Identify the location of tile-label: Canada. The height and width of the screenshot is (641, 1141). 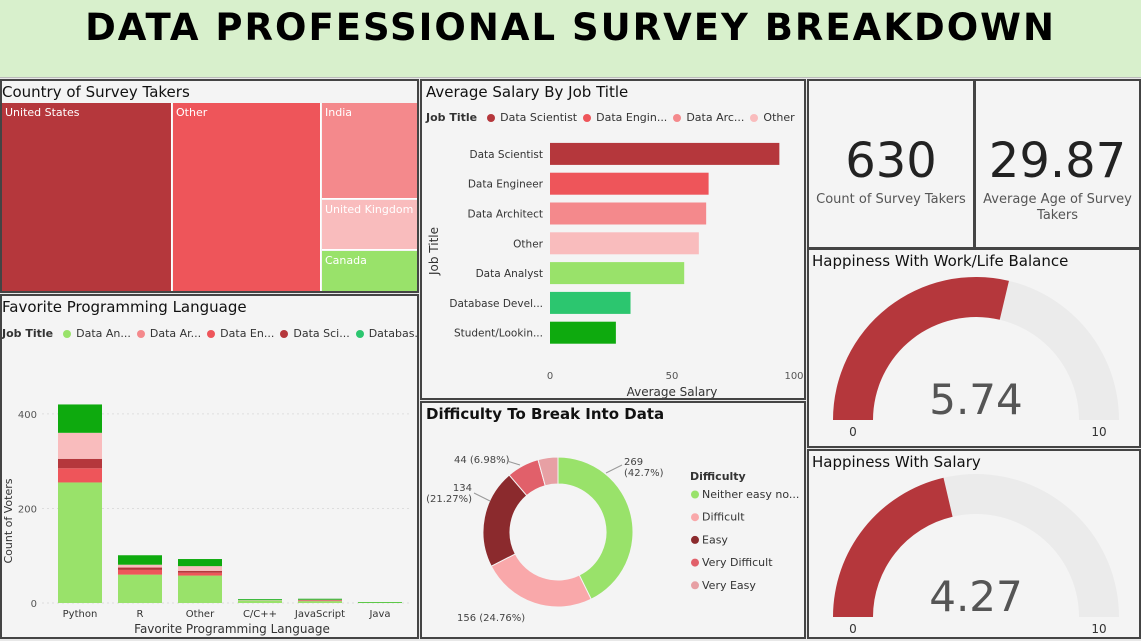
(346, 260).